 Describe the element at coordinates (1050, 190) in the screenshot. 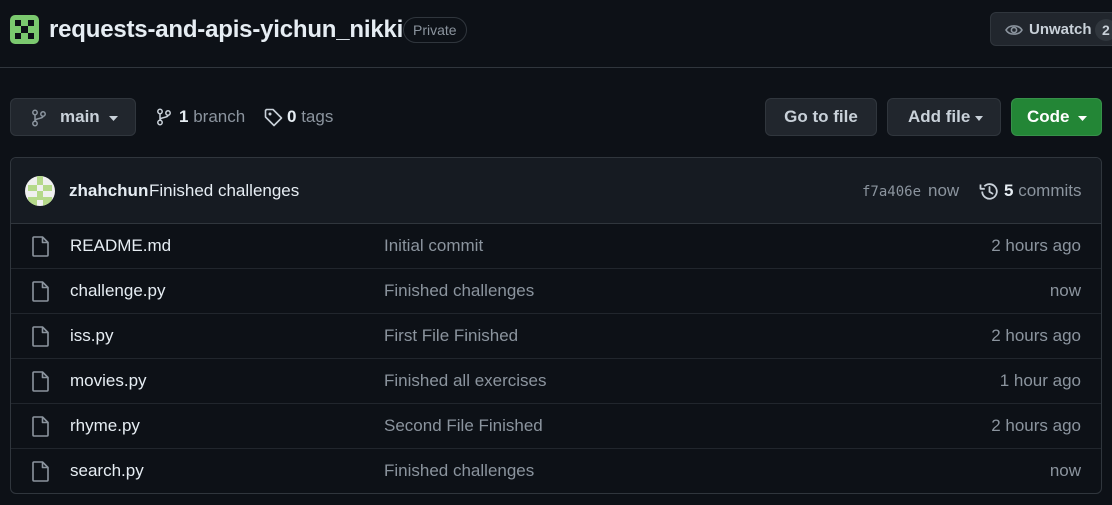

I see `commits-label: commits` at that location.